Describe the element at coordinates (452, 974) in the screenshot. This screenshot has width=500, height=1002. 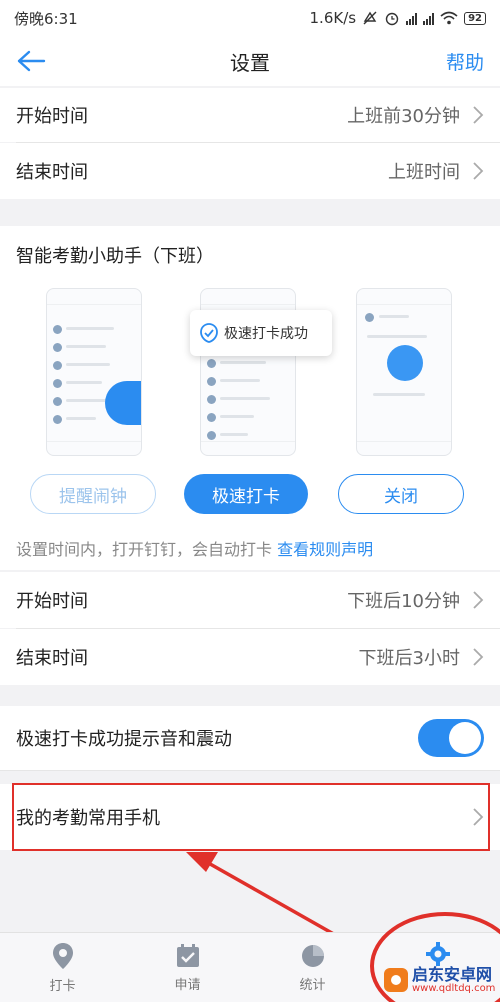
I see `watermark-title: 启东安卓网` at that location.